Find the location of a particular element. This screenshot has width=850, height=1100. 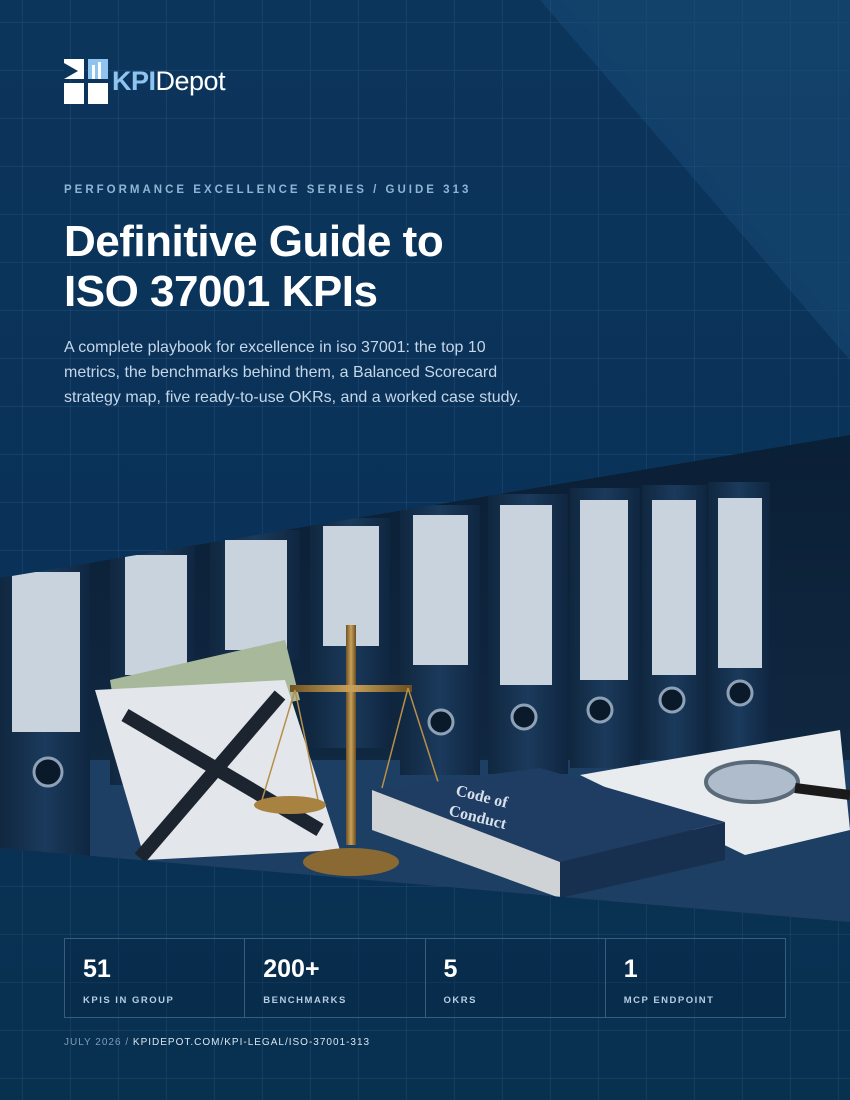

stat-label: OKRS is located at coordinates (460, 1000).